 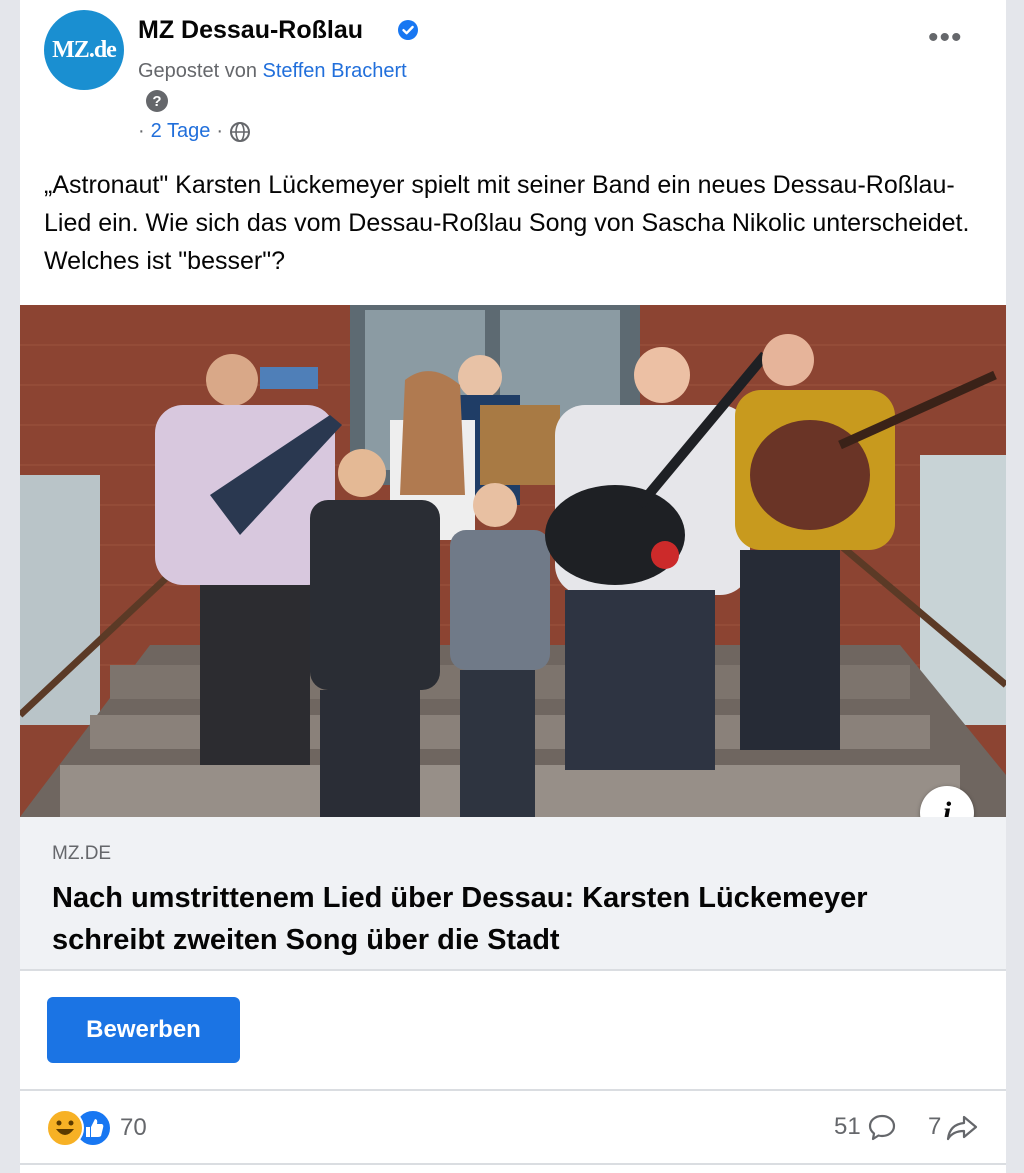 What do you see at coordinates (157, 101) in the screenshot?
I see `question-icon: ?` at bounding box center [157, 101].